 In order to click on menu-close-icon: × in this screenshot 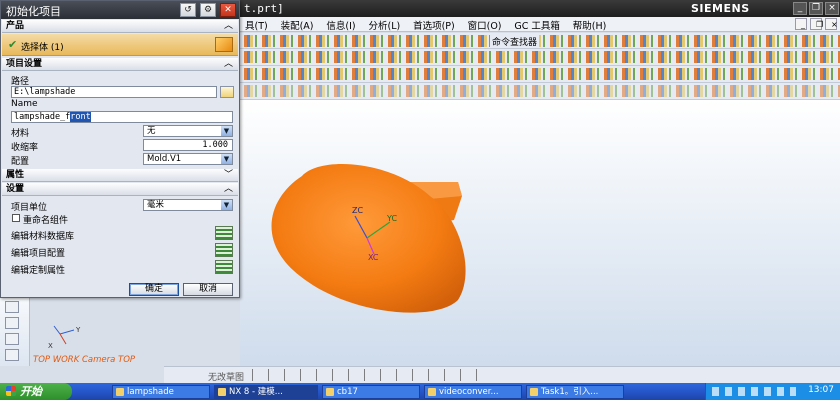, I will do `click(831, 24)`.